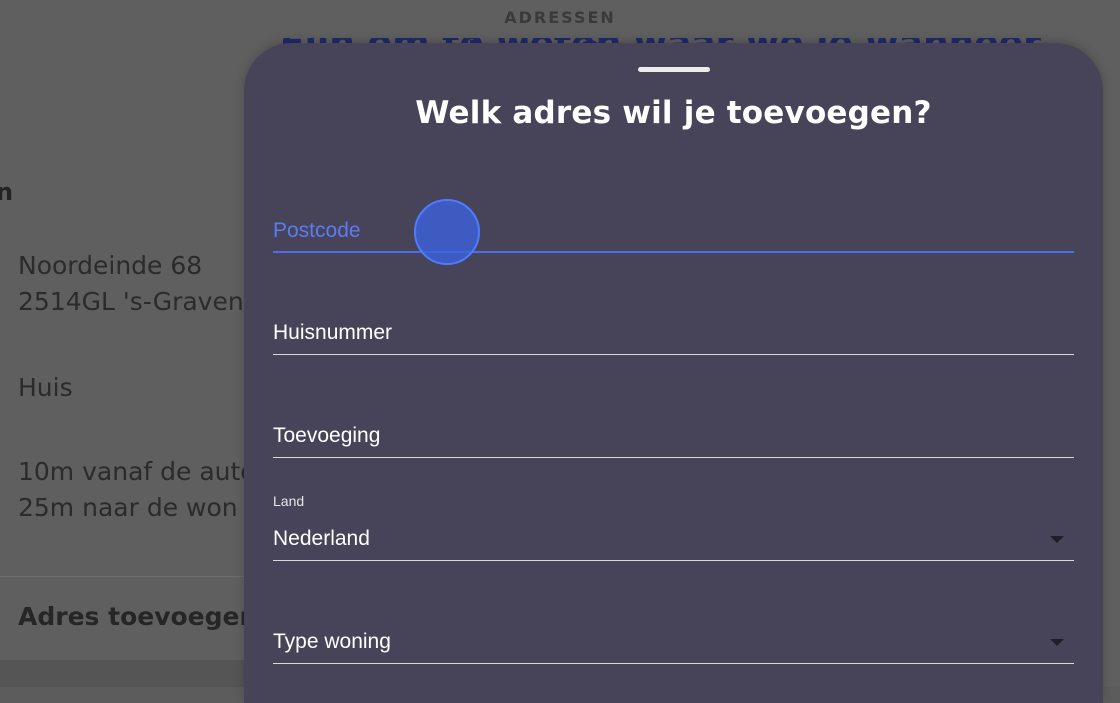  What do you see at coordinates (137, 616) in the screenshot?
I see `add-address-button: Adres toevoegen` at bounding box center [137, 616].